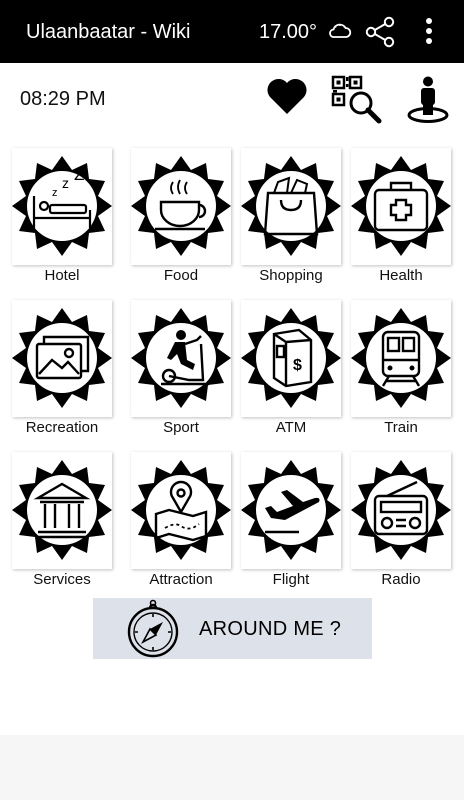  I want to click on category-label: Recreation, so click(62, 427).